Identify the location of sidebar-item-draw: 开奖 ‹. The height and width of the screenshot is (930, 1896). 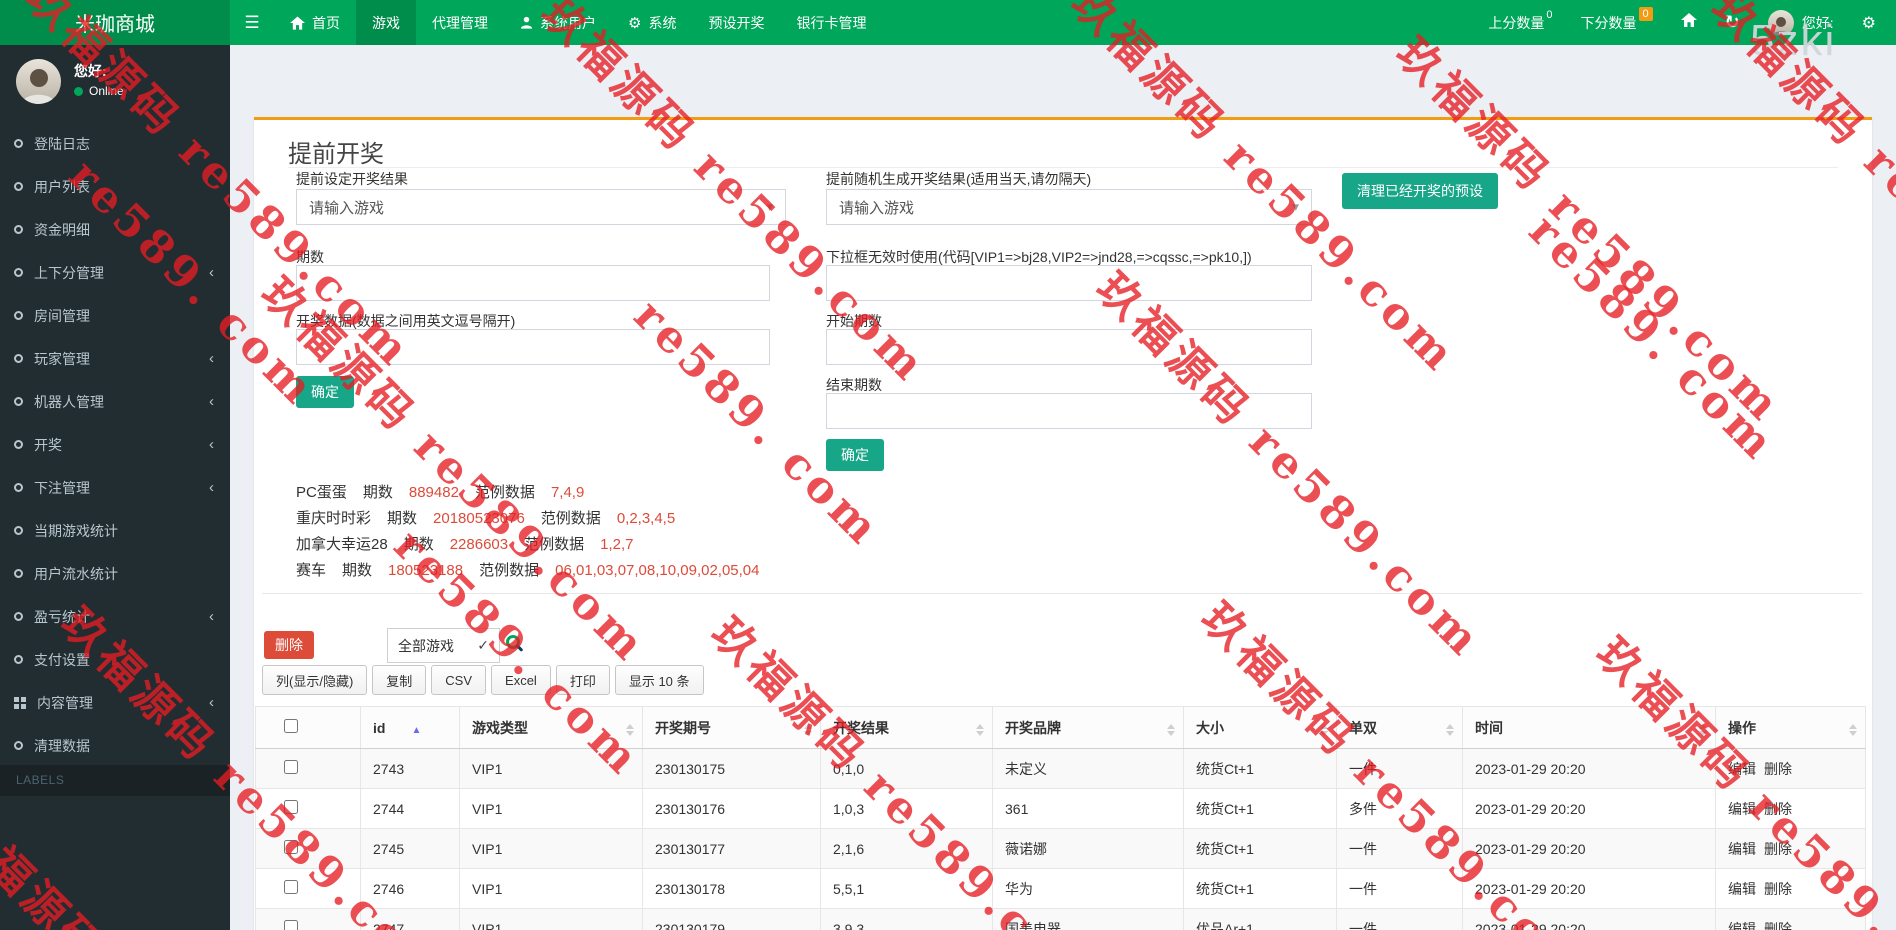
(115, 444).